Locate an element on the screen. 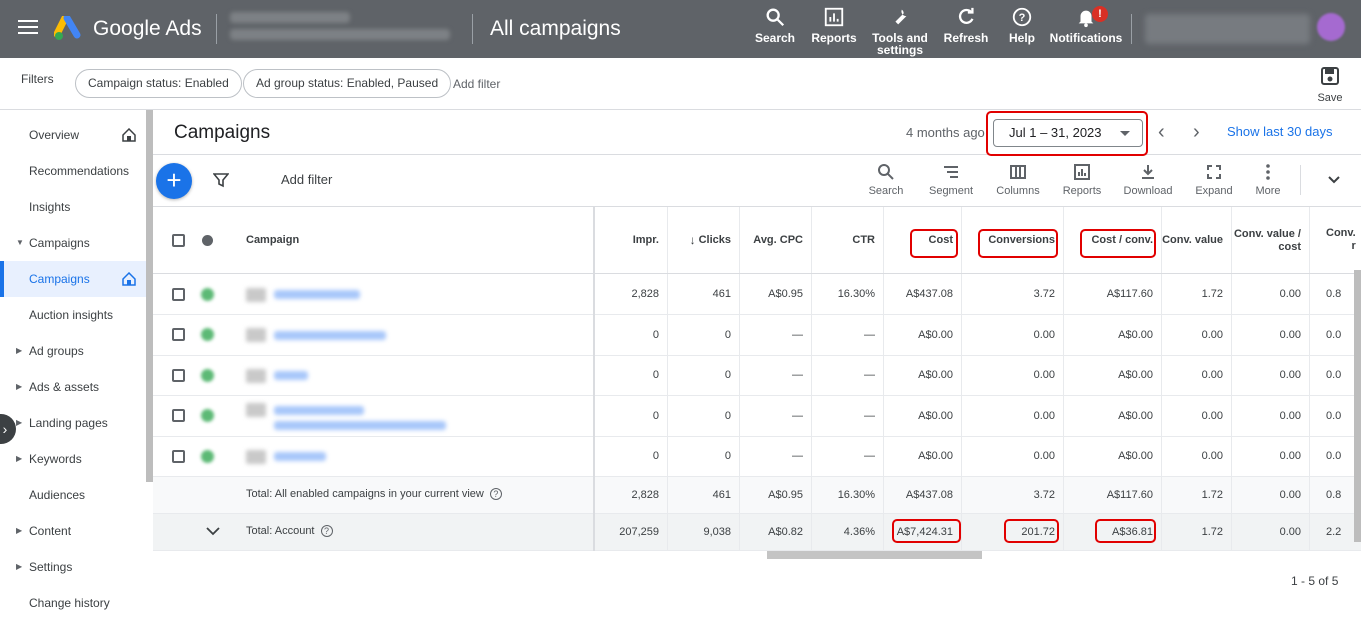 This screenshot has height=621, width=1361. cell-avg-cpc: A$0.95 is located at coordinates (775, 294).